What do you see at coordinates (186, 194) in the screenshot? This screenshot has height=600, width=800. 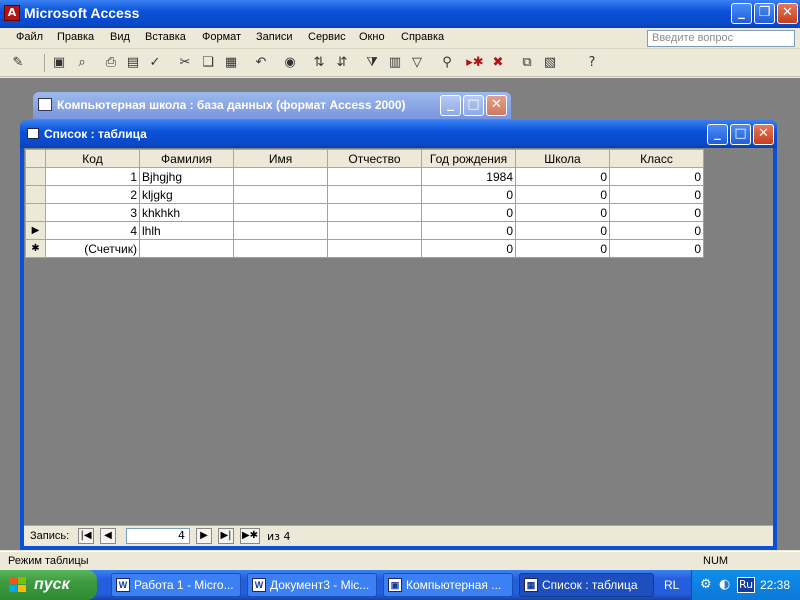 I see `cell-surname: kljgkg` at bounding box center [186, 194].